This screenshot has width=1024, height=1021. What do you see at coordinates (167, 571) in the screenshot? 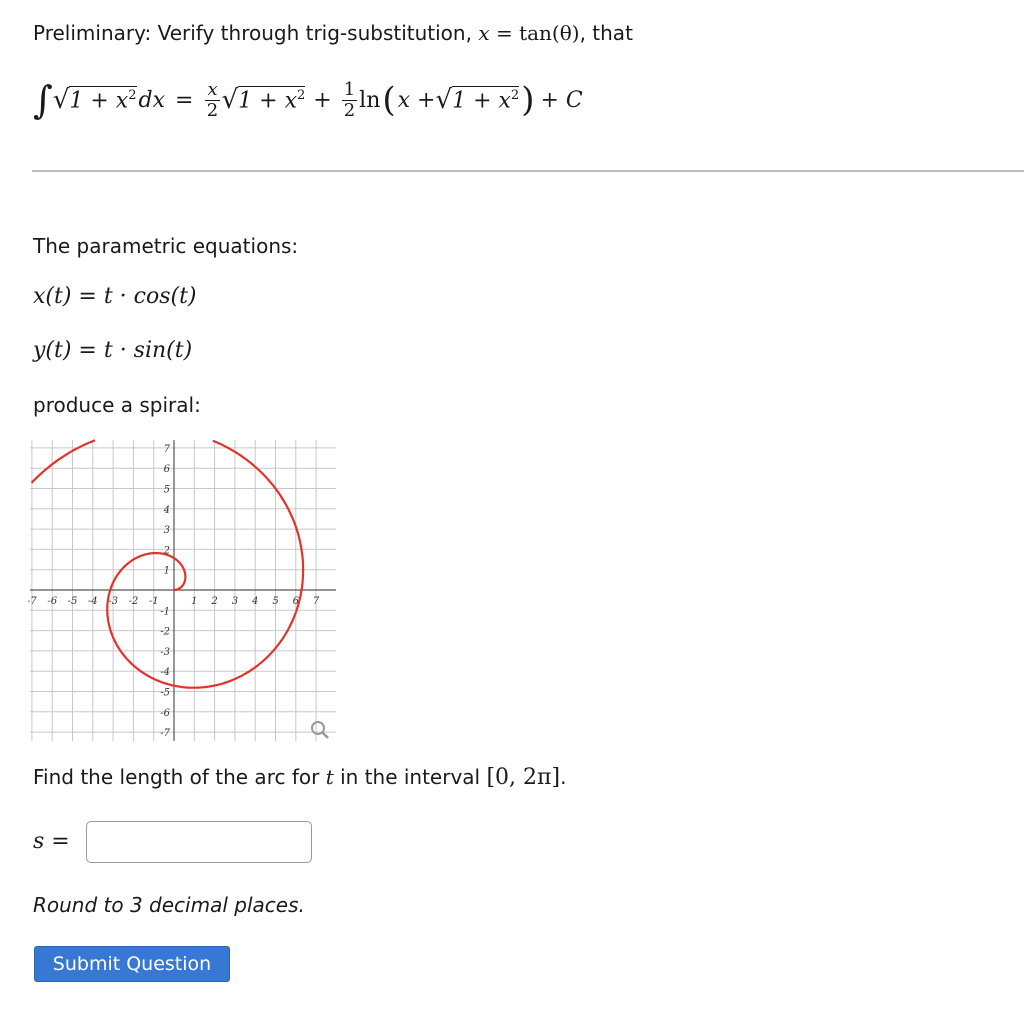
I see `y-tick-label: 1` at bounding box center [167, 571].